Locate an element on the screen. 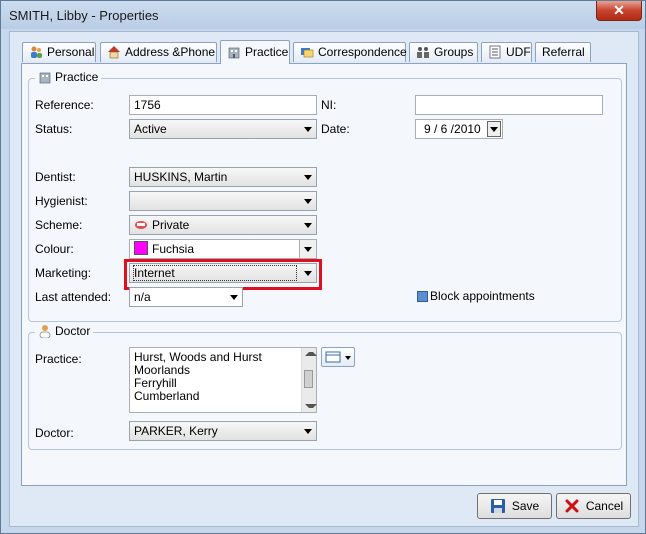  tab-practice: Practice is located at coordinates (255, 52).